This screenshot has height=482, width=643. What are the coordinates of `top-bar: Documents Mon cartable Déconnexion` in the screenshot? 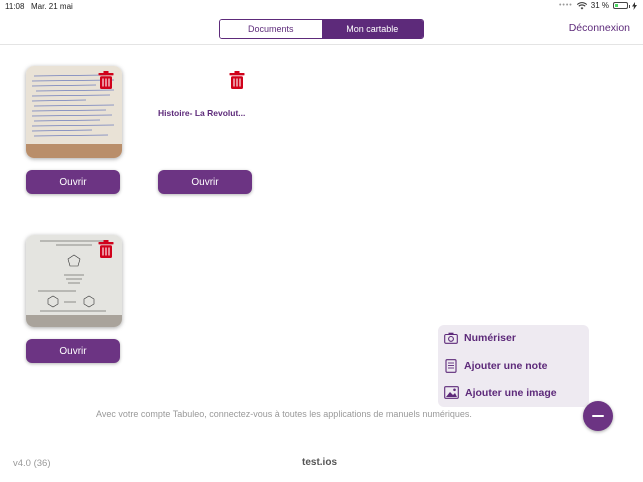 It's located at (321, 29).